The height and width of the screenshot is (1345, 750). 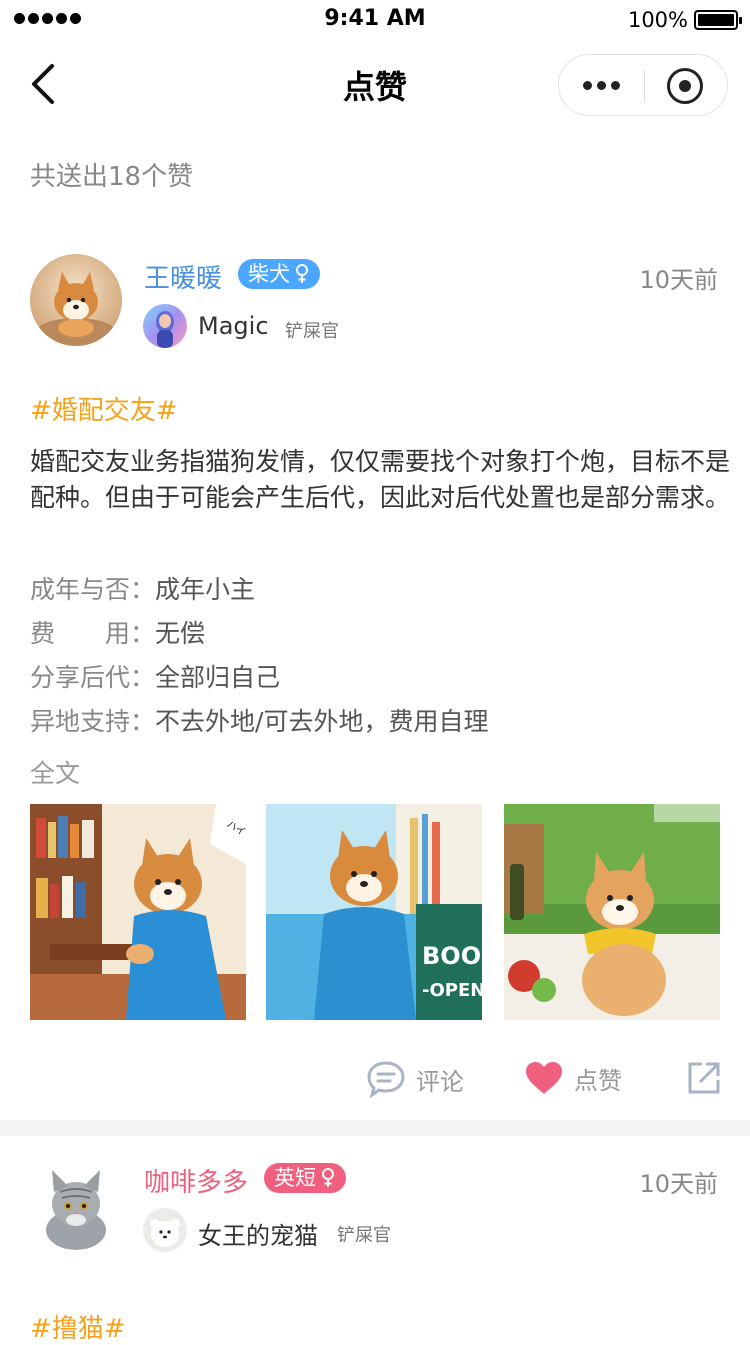 I want to click on heart-icon, so click(x=544, y=1078).